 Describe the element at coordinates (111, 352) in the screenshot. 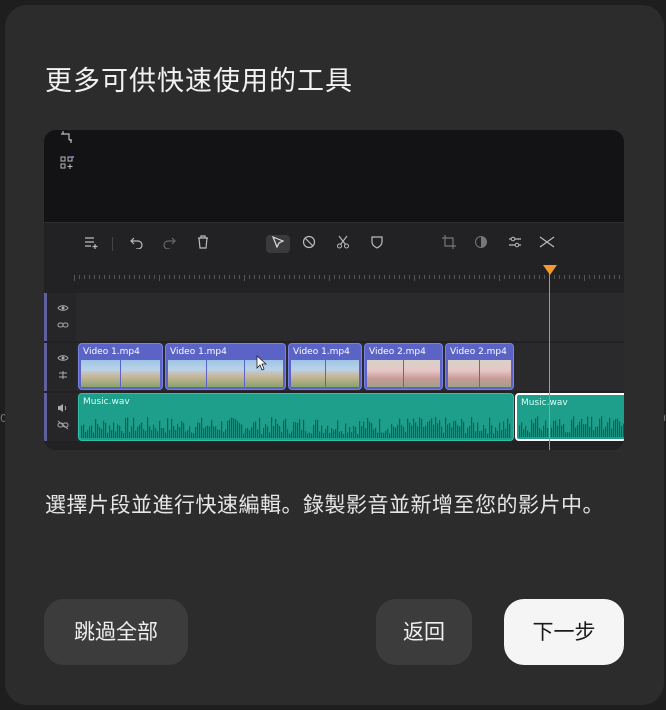

I see `clip-label: Video 1.mp4` at that location.